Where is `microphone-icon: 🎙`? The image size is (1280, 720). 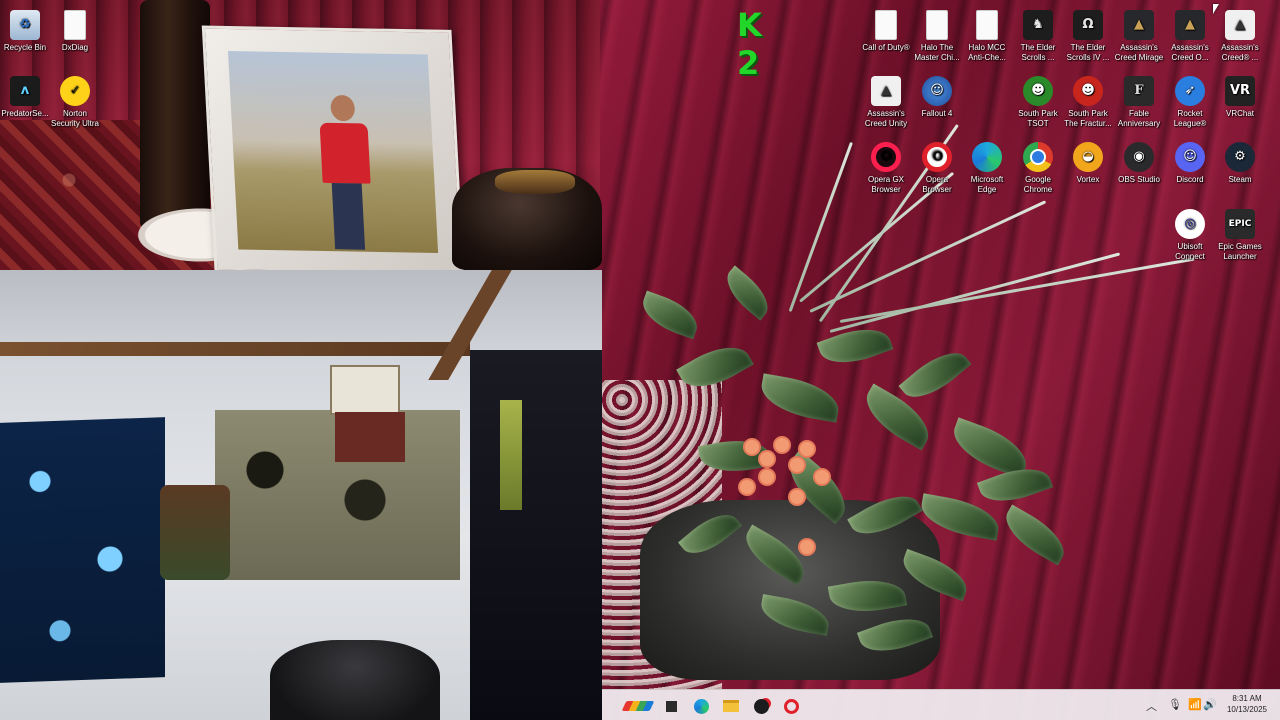 microphone-icon: 🎙 is located at coordinates (1175, 704).